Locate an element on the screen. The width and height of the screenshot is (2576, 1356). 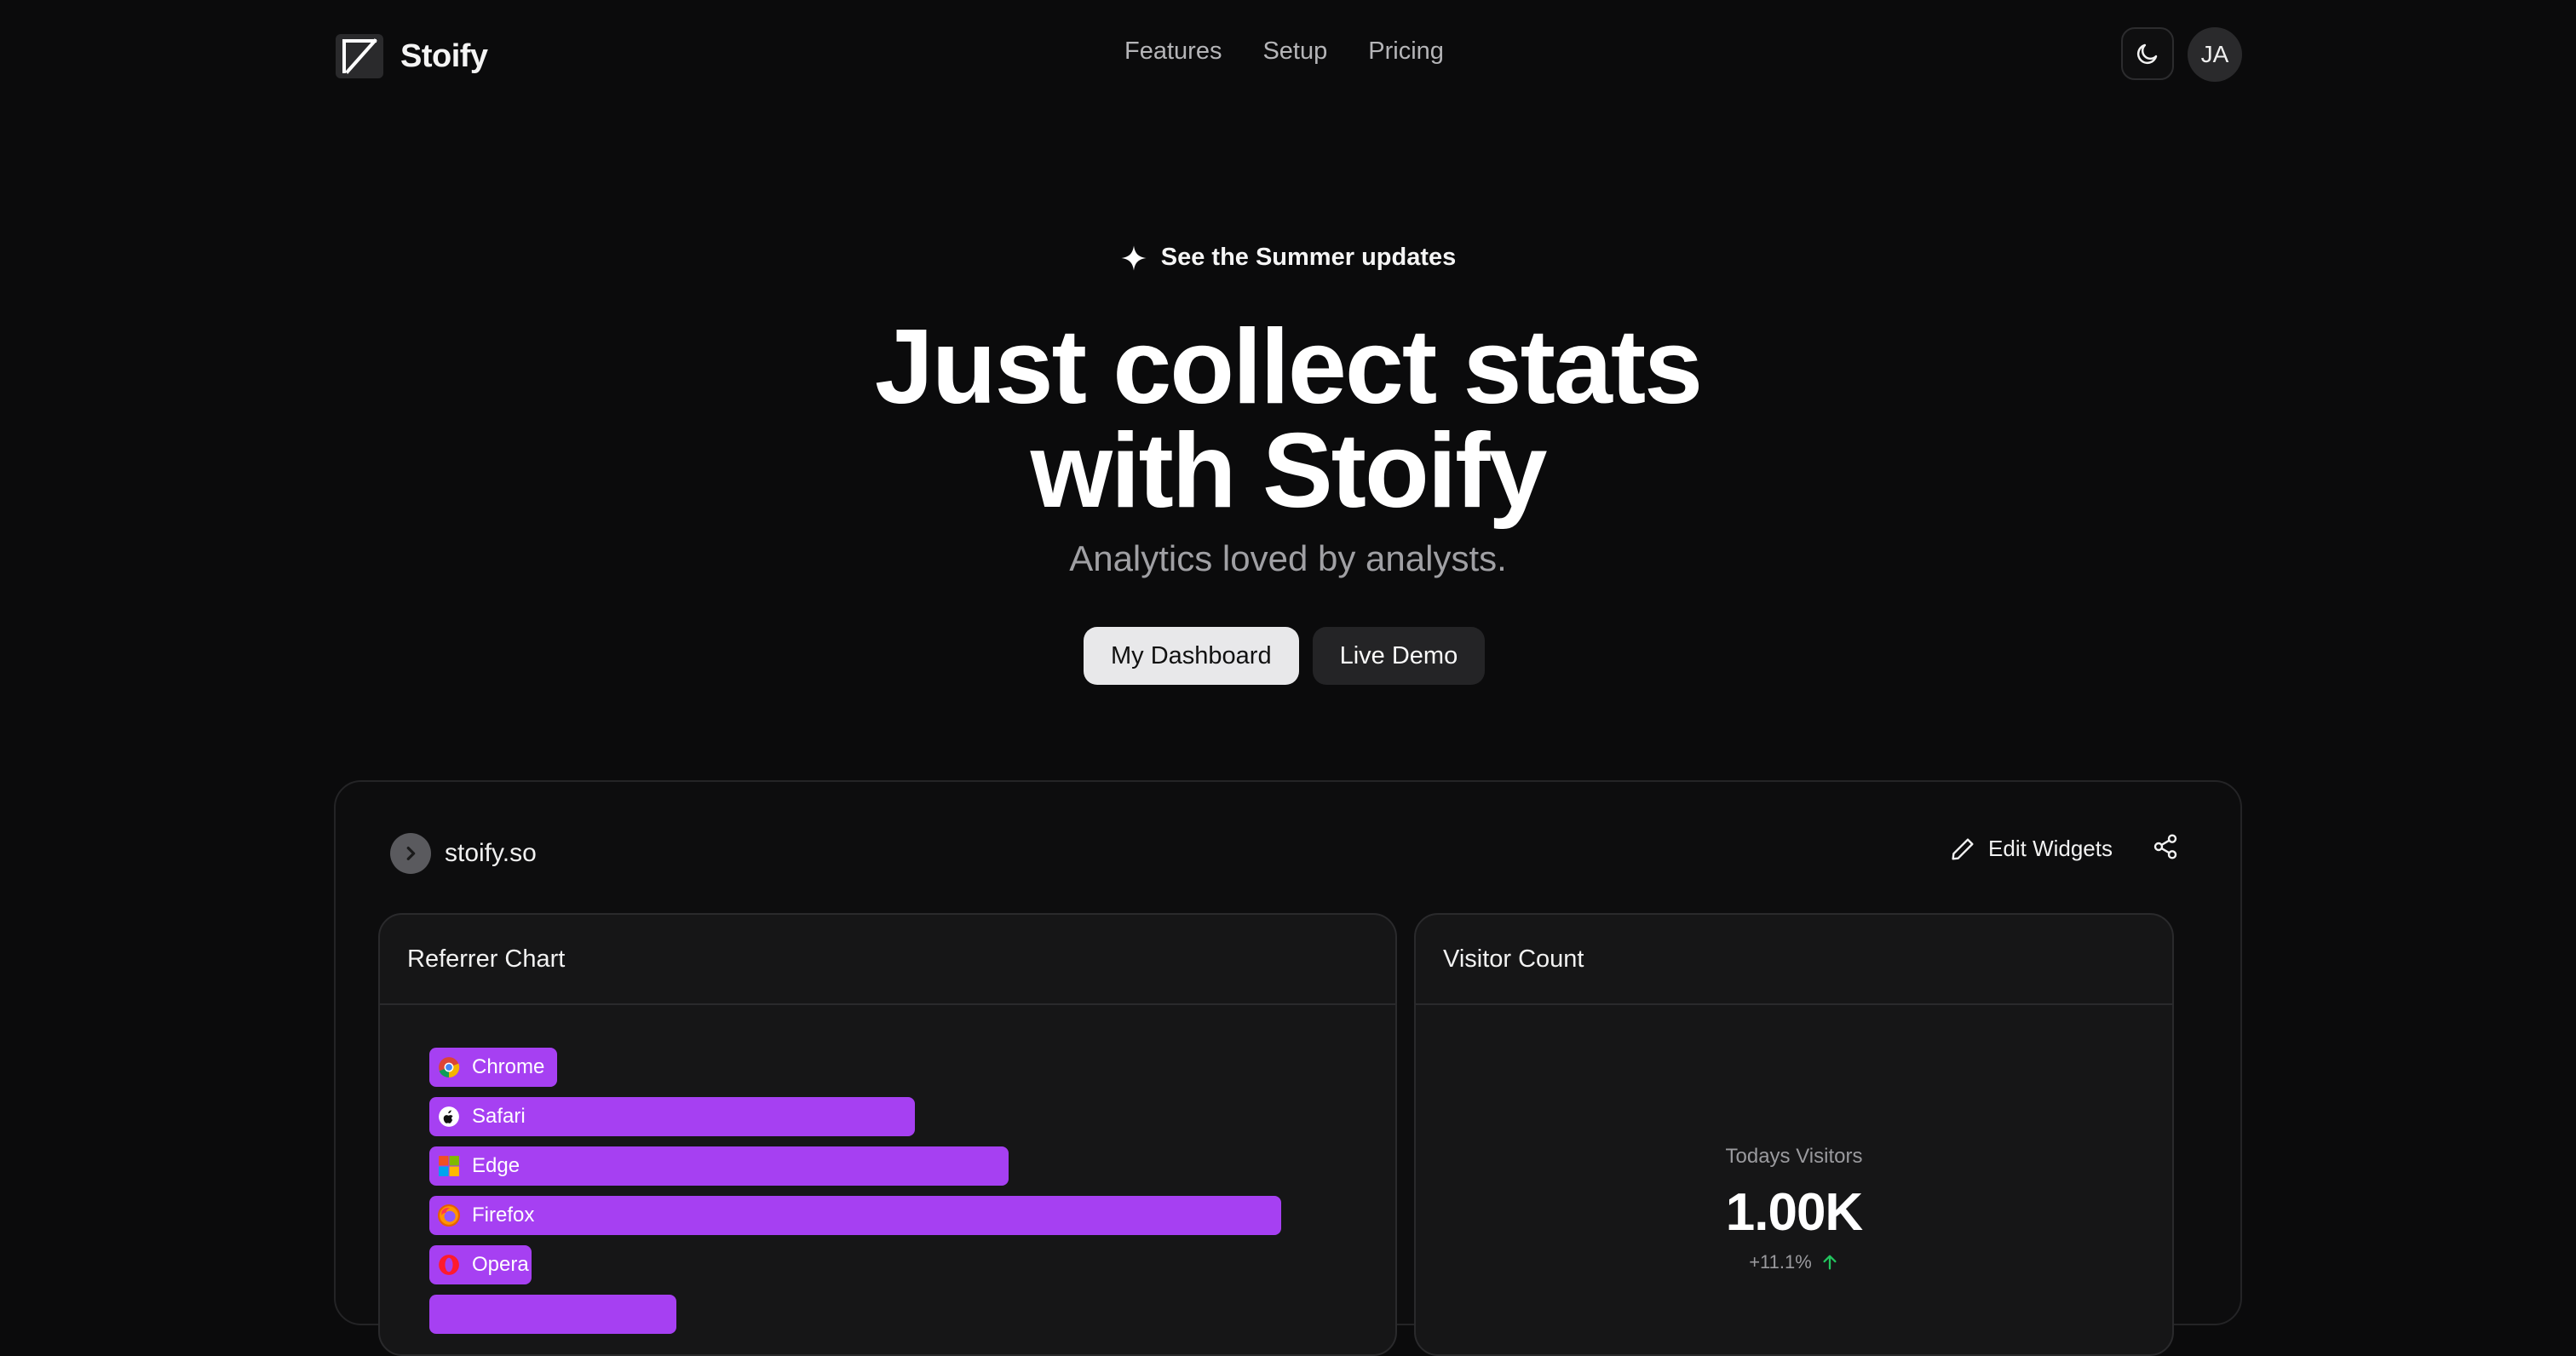
brand-logo: Stoify is located at coordinates (412, 56).